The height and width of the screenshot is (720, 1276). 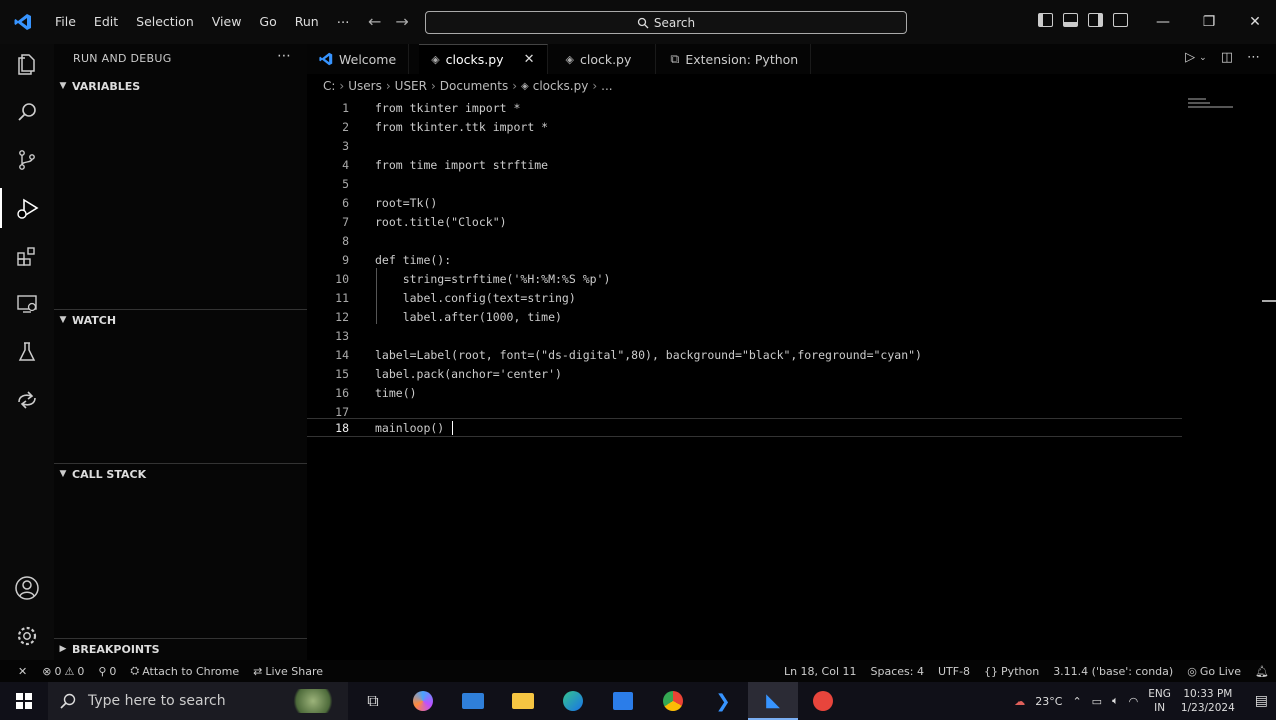 I want to click on code-line: 3, so click(x=747, y=145).